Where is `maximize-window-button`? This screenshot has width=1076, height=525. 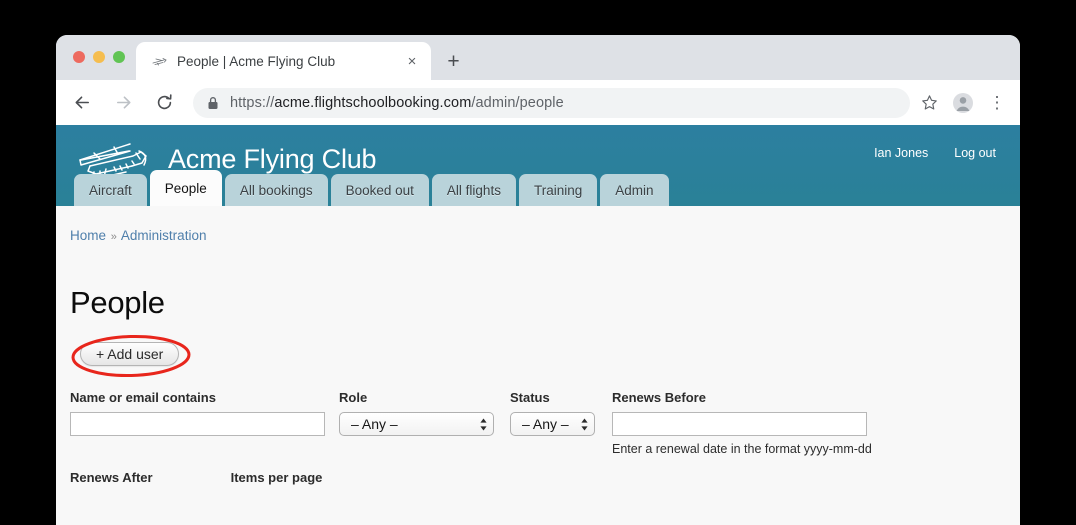 maximize-window-button is located at coordinates (119, 57).